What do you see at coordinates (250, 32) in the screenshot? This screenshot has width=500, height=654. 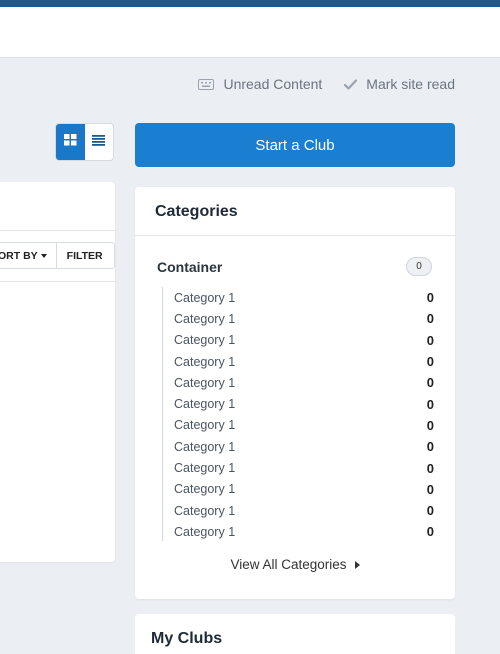 I see `site-header` at bounding box center [250, 32].